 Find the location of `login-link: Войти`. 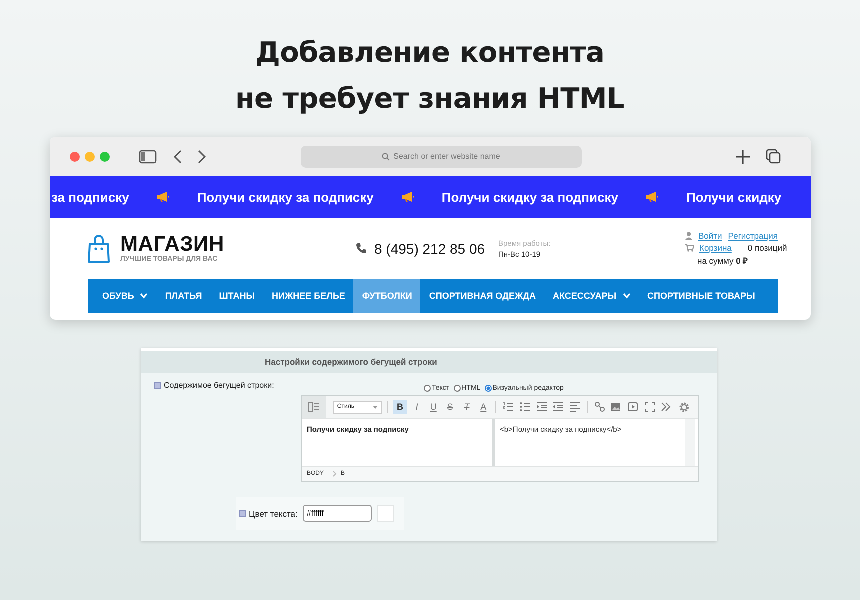

login-link: Войти is located at coordinates (710, 236).